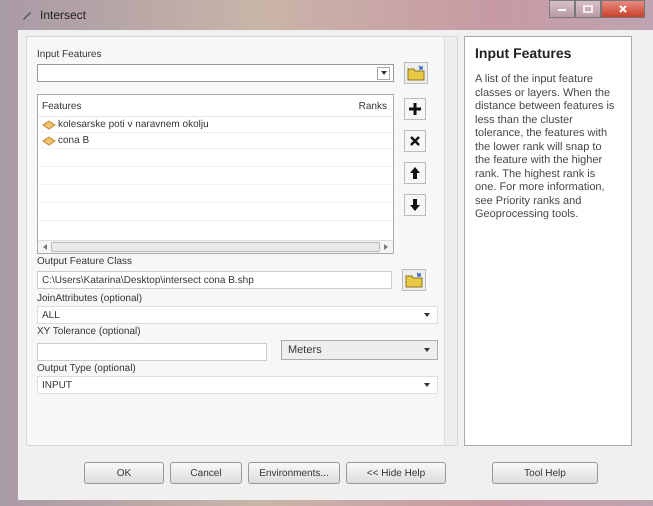 This screenshot has height=506, width=653. What do you see at coordinates (124, 473) in the screenshot?
I see `dialog-button: OK` at bounding box center [124, 473].